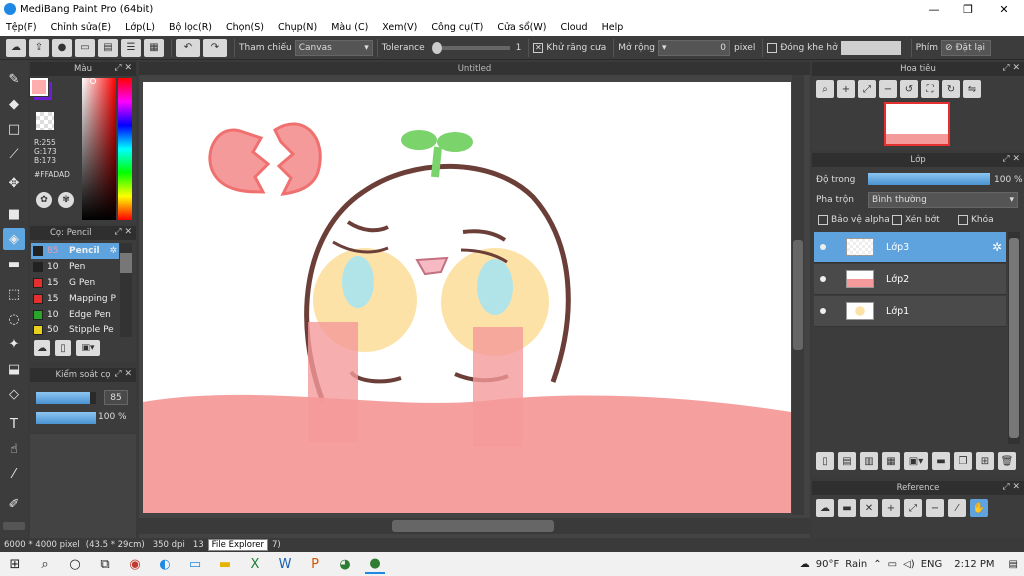  What do you see at coordinates (847, 508) in the screenshot?
I see `open-folder-icon: ▬` at bounding box center [847, 508].